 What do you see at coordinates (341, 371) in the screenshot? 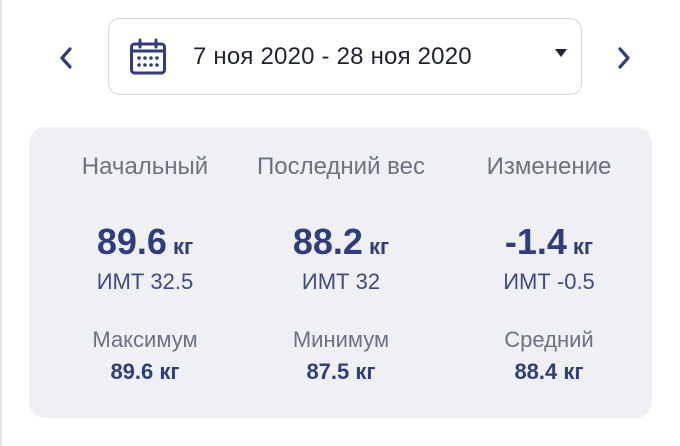
I see `min-weight-value: 87.5 кг` at bounding box center [341, 371].